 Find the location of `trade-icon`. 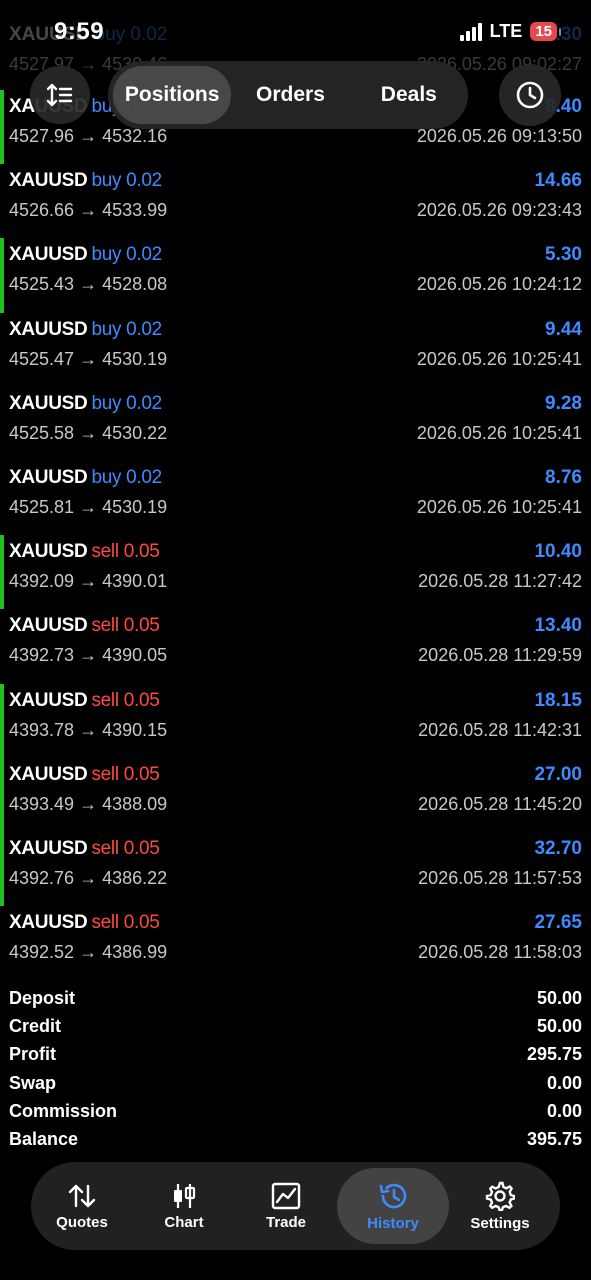

trade-icon is located at coordinates (286, 1195).